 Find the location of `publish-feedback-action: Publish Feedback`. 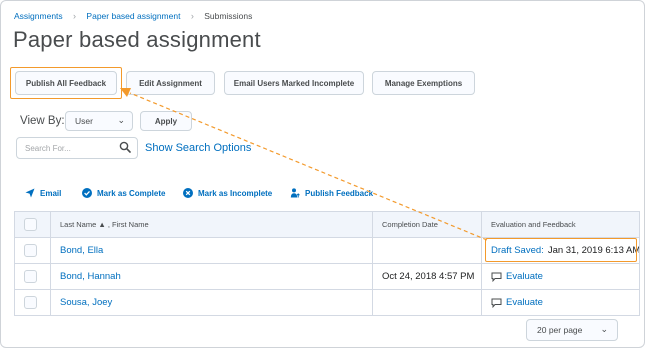

publish-feedback-action: Publish Feedback is located at coordinates (331, 193).